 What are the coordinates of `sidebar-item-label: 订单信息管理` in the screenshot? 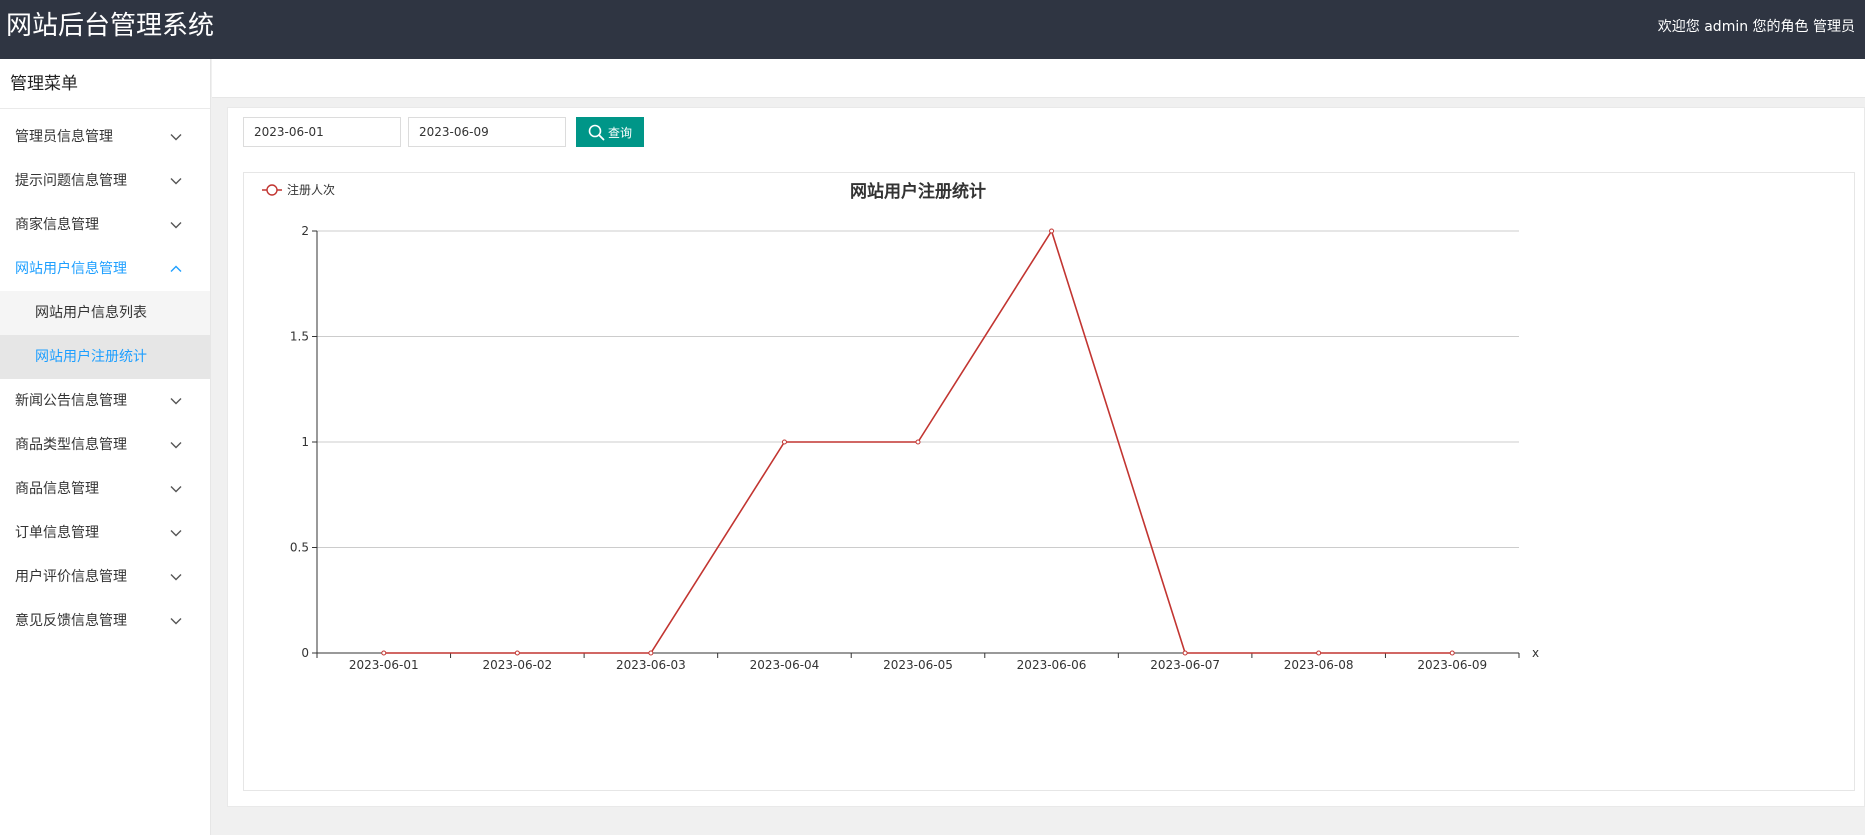 It's located at (57, 533).